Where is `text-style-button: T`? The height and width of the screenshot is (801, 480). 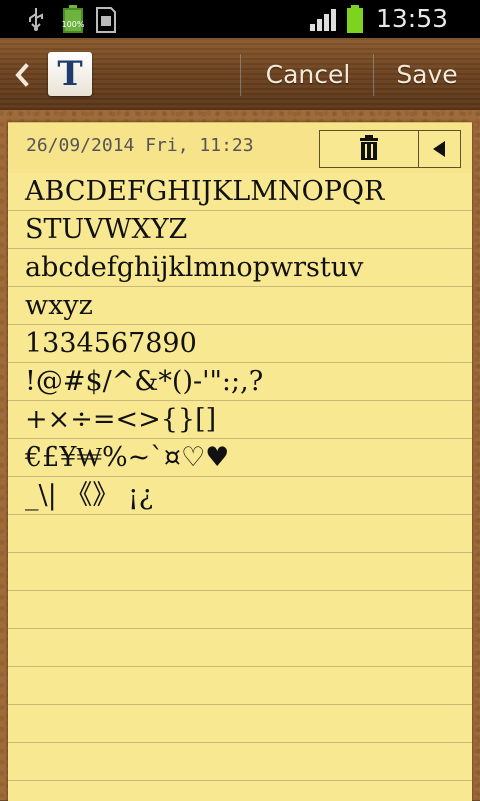
text-style-button: T is located at coordinates (70, 74).